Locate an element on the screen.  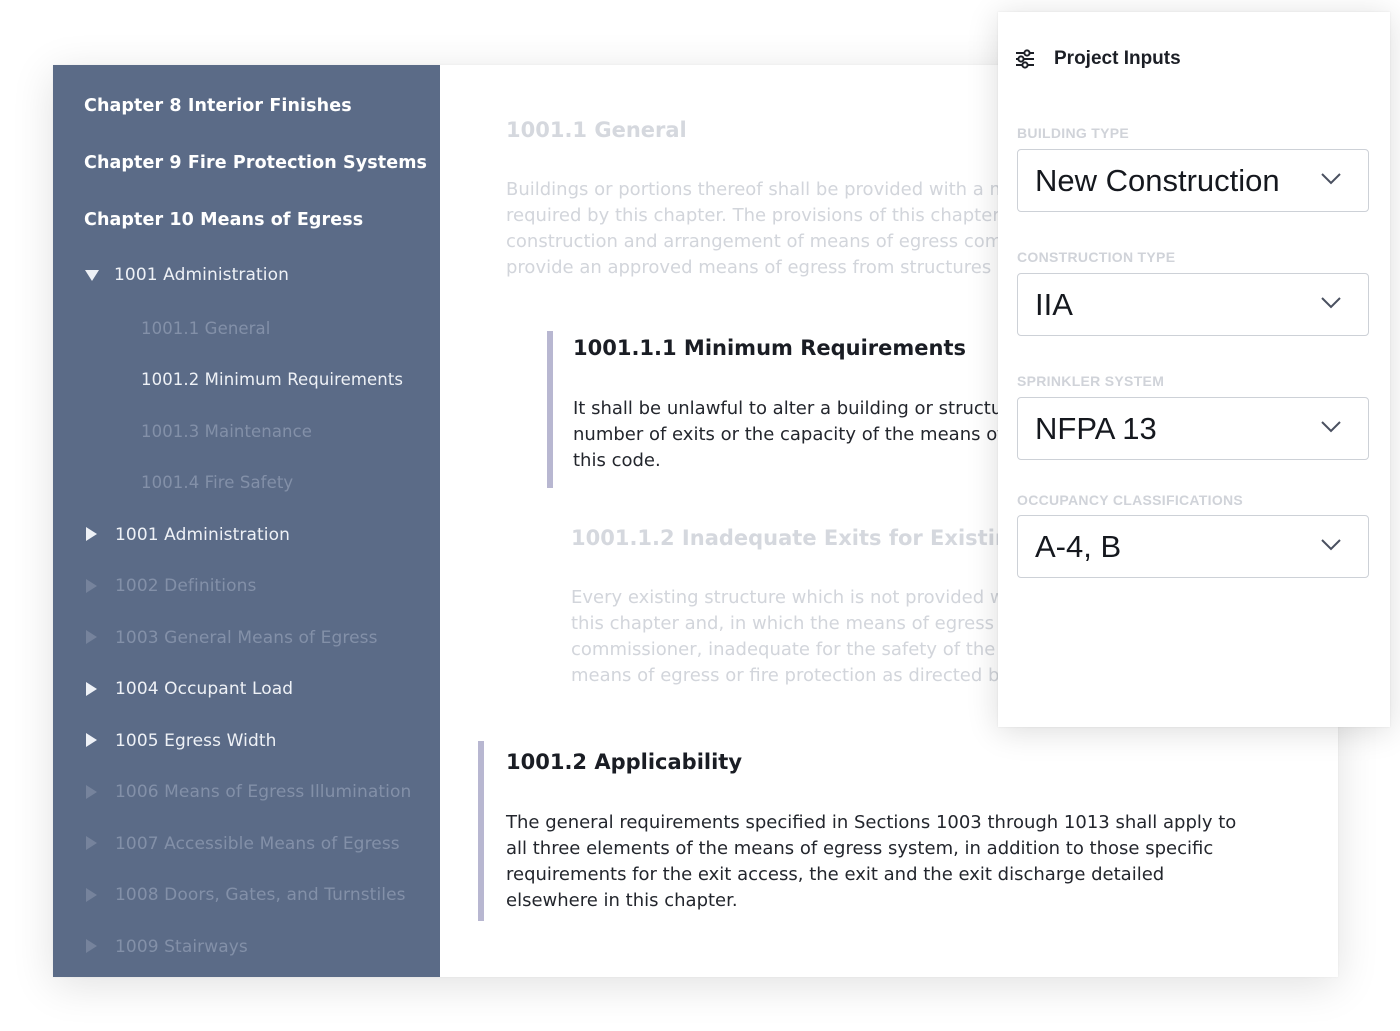
sidebar-chapter-9: Chapter 9 Fire Protection Systems is located at coordinates (255, 163).